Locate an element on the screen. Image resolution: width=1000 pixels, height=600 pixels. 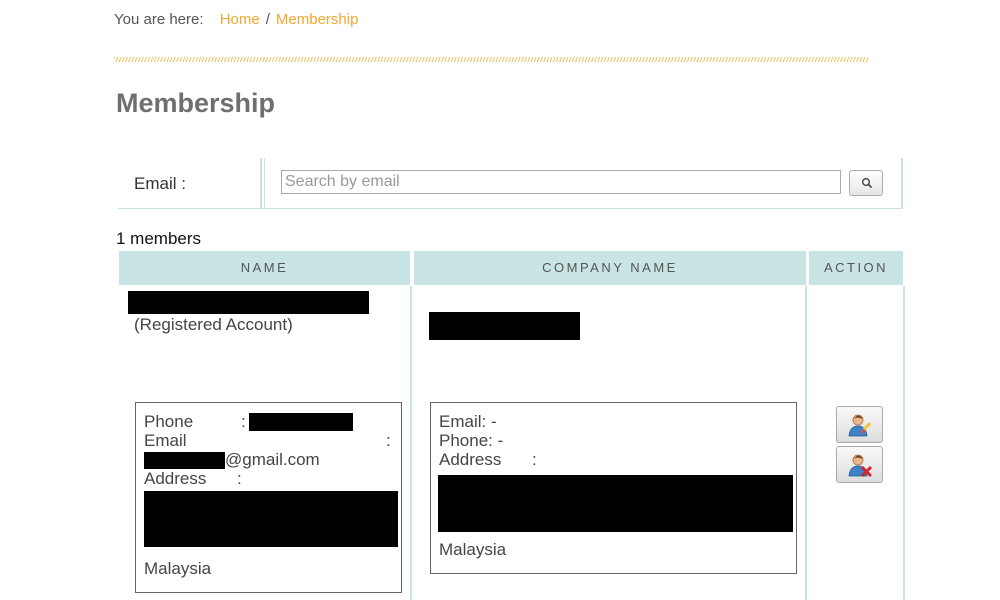
email-search-input is located at coordinates (561, 182).